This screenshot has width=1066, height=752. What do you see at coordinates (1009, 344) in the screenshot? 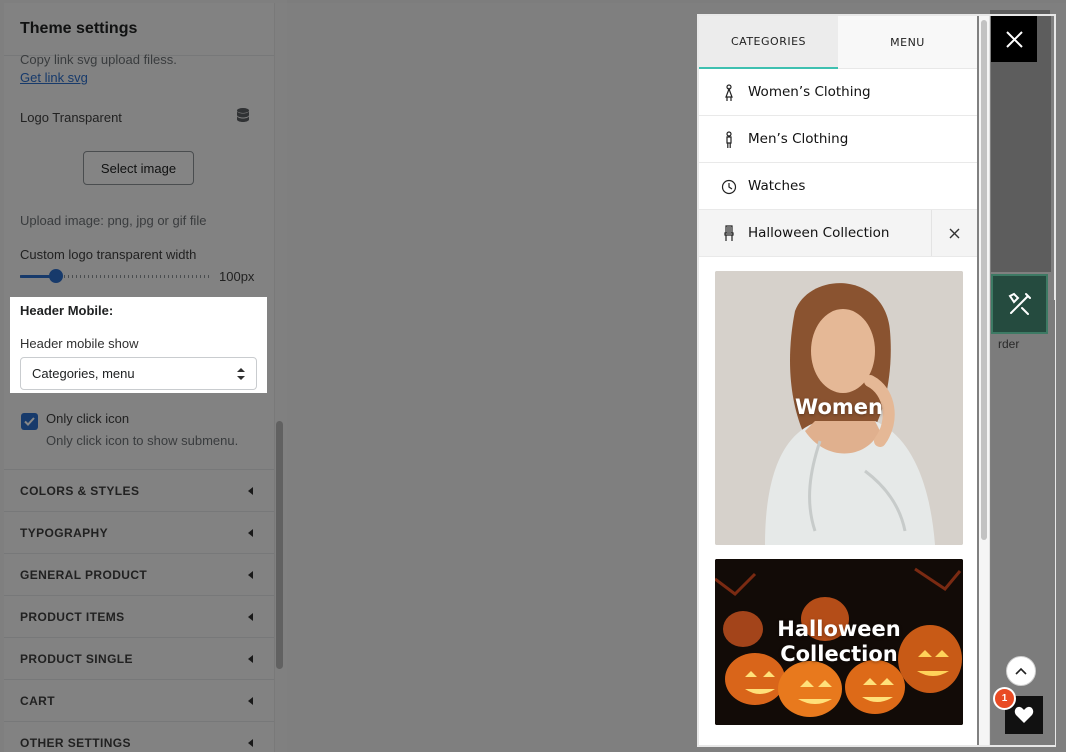
I see `store-label-fragment: rder` at bounding box center [1009, 344].